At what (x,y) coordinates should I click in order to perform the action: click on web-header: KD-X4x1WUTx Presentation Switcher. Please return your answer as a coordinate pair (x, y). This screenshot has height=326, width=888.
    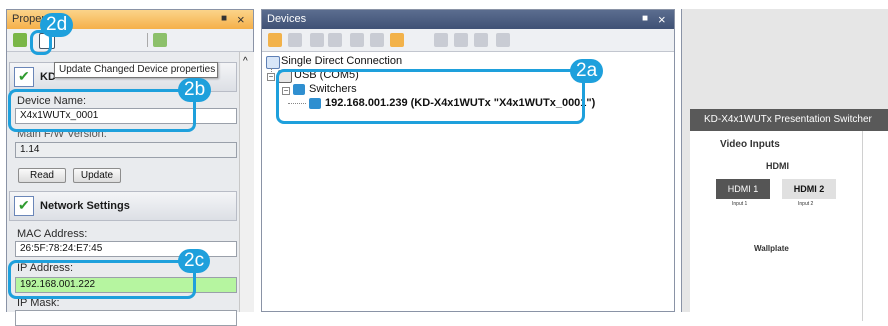
    Looking at the image, I should click on (789, 120).